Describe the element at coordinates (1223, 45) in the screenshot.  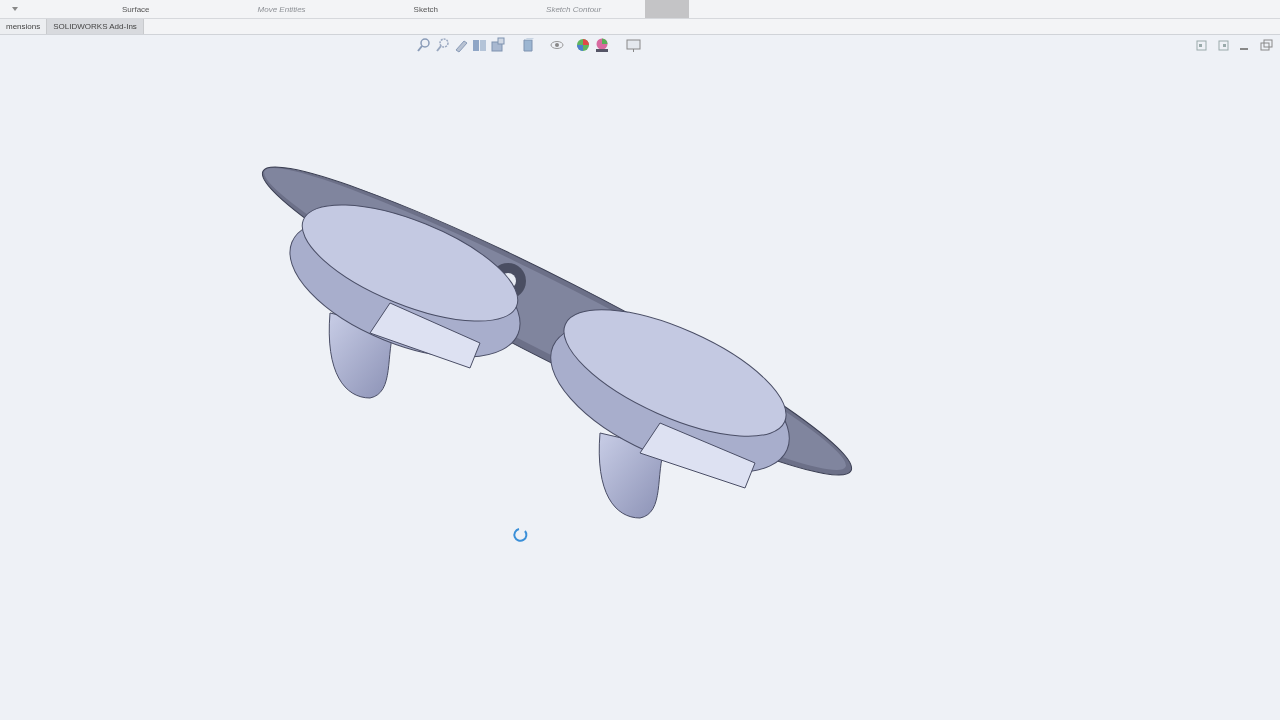
I see `tile-right-icon` at that location.